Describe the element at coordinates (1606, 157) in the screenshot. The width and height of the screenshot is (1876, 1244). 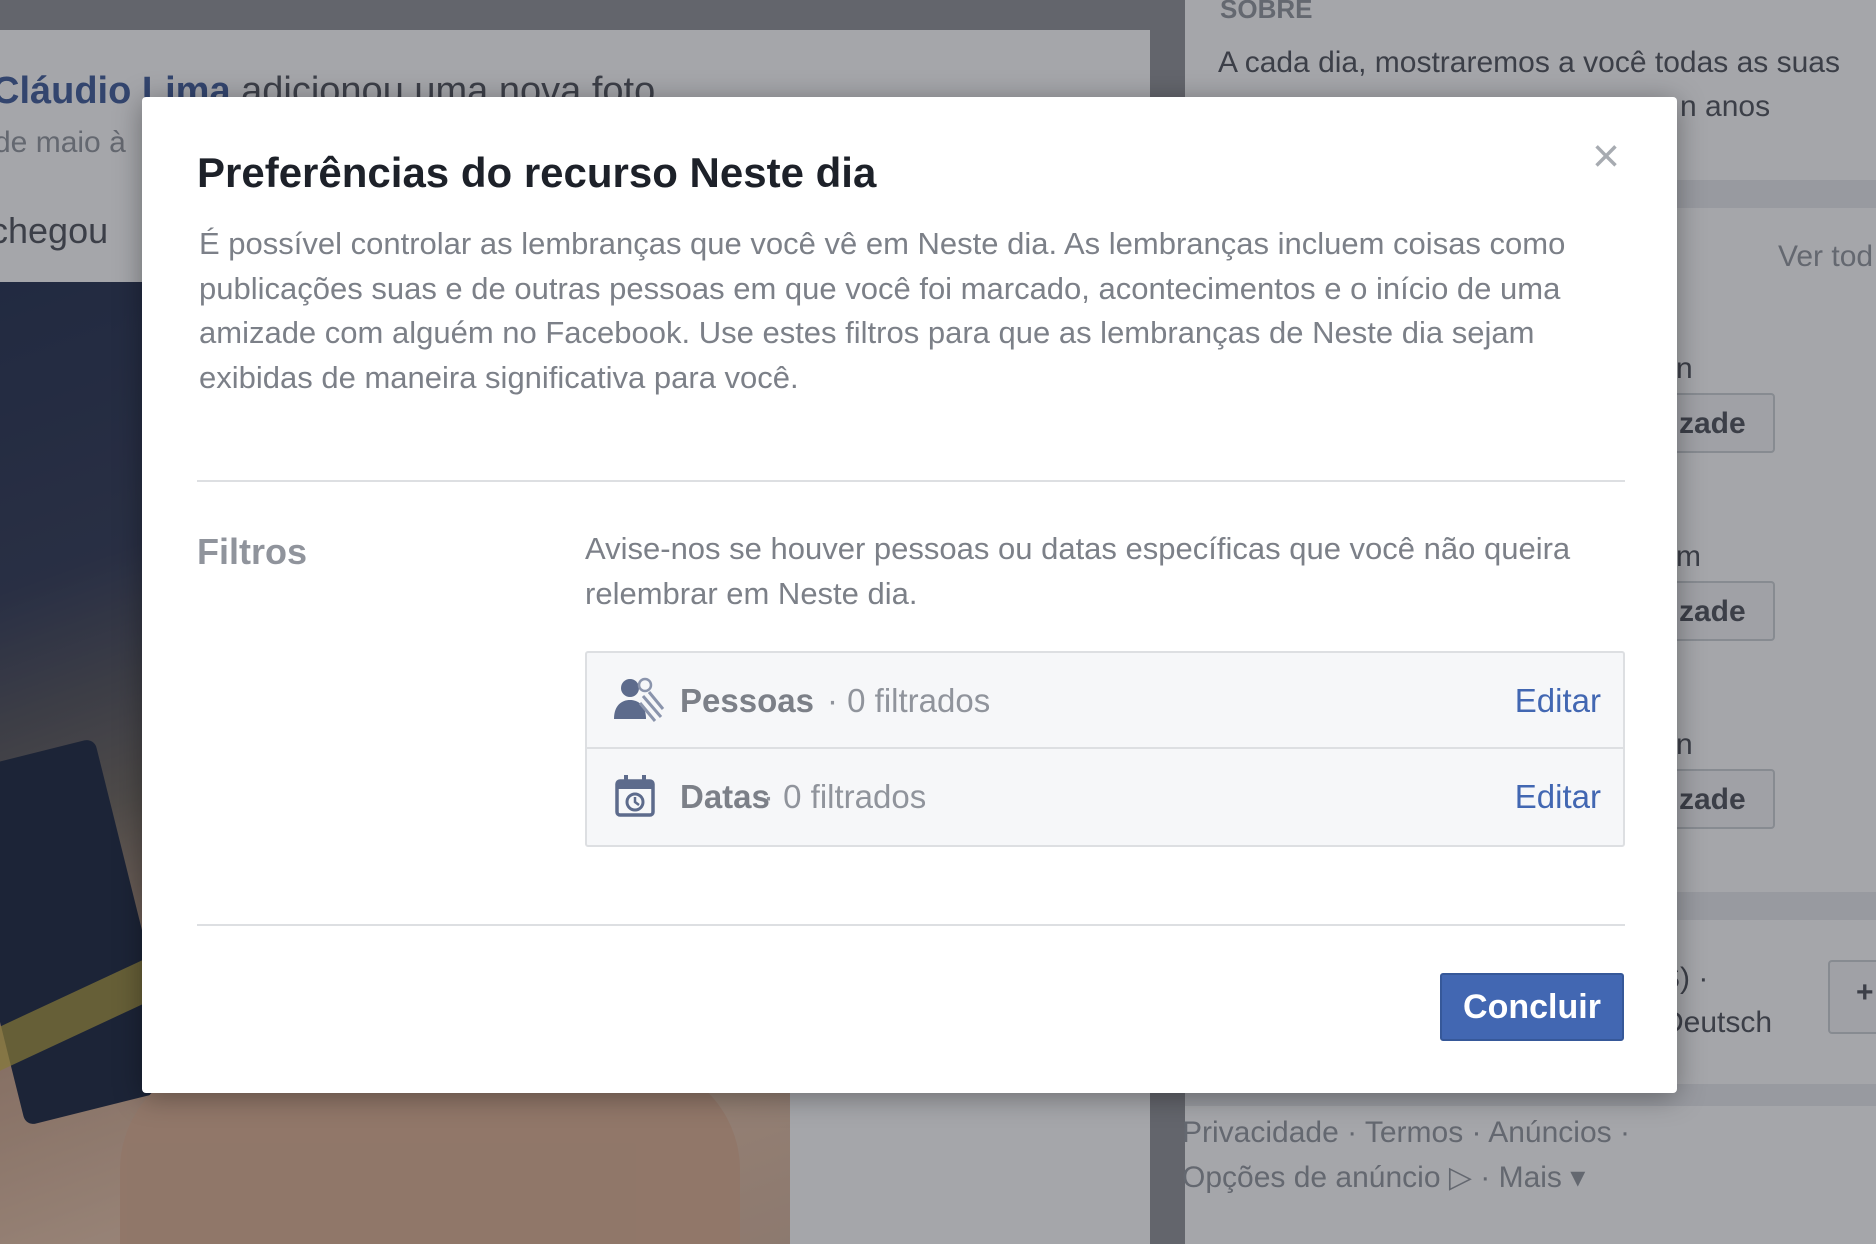
I see `close-icon: ×` at that location.